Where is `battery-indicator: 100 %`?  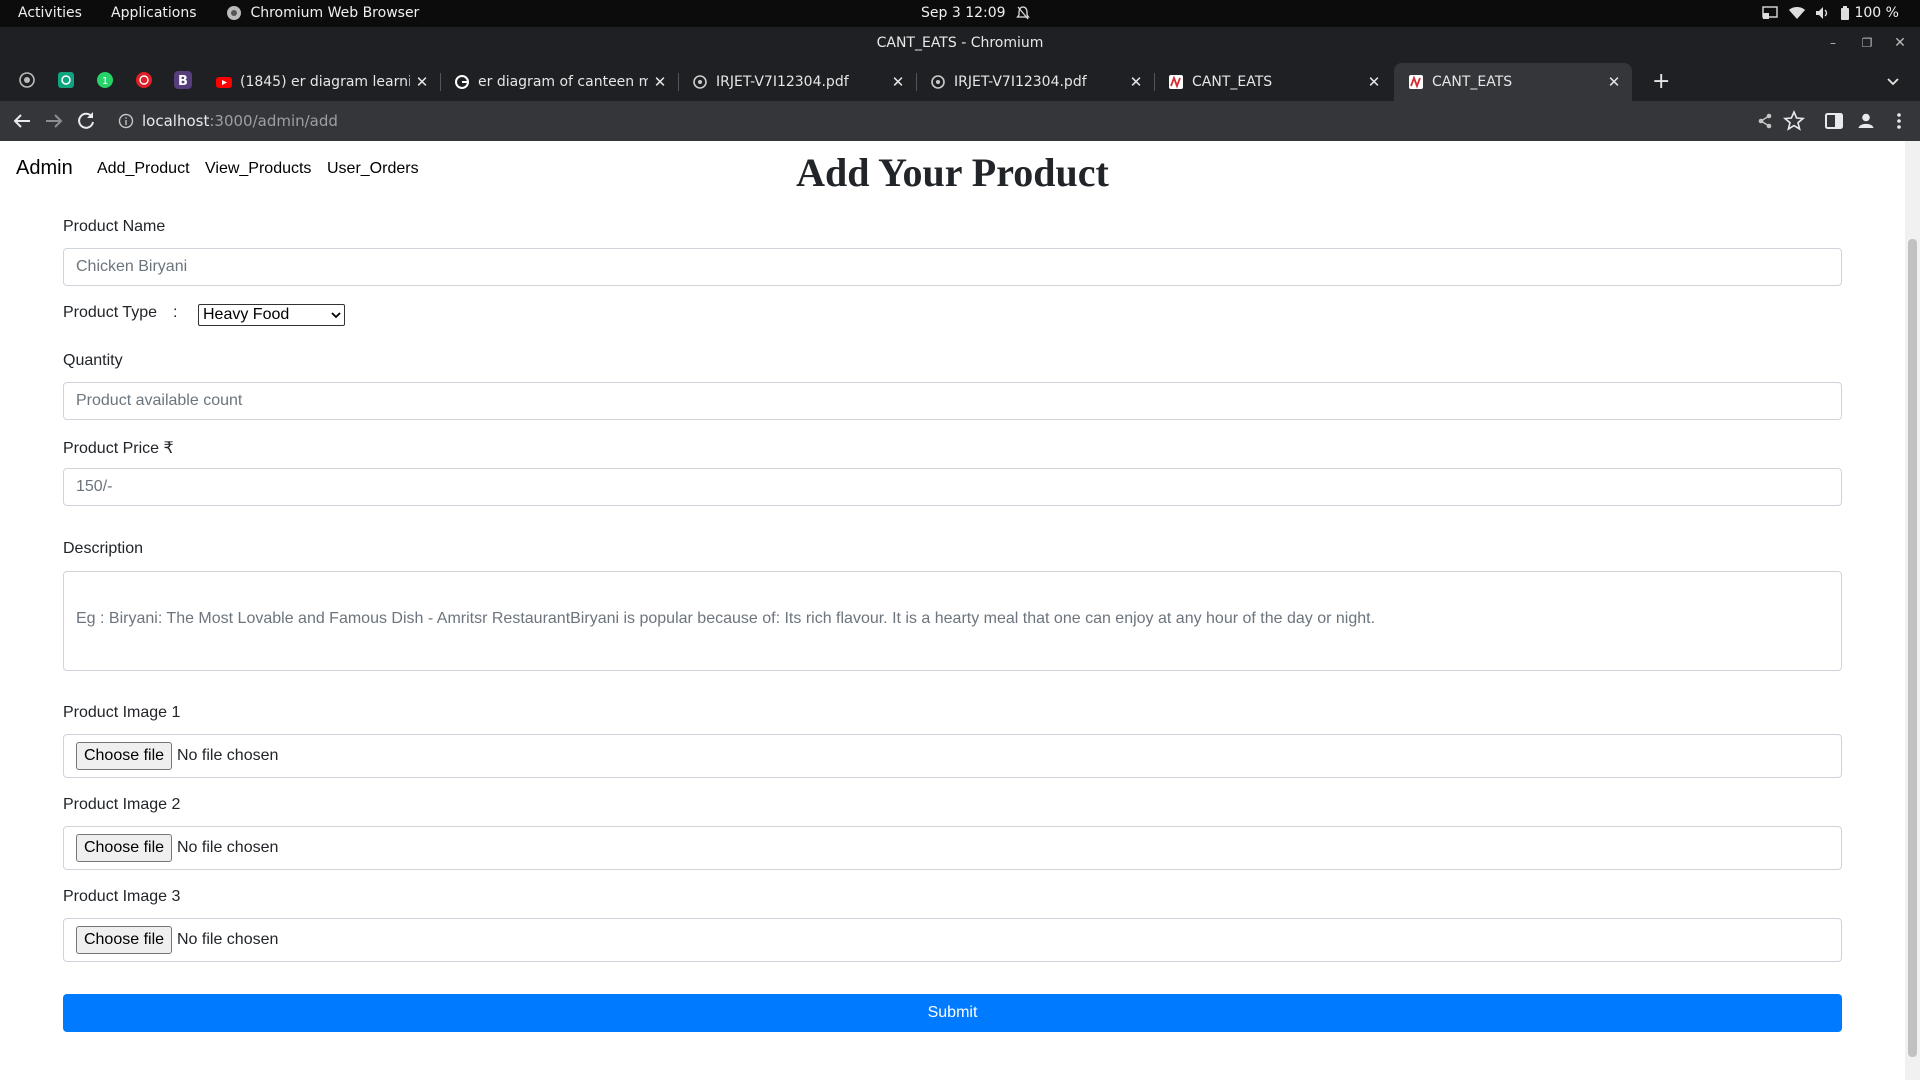 battery-indicator: 100 % is located at coordinates (1869, 13).